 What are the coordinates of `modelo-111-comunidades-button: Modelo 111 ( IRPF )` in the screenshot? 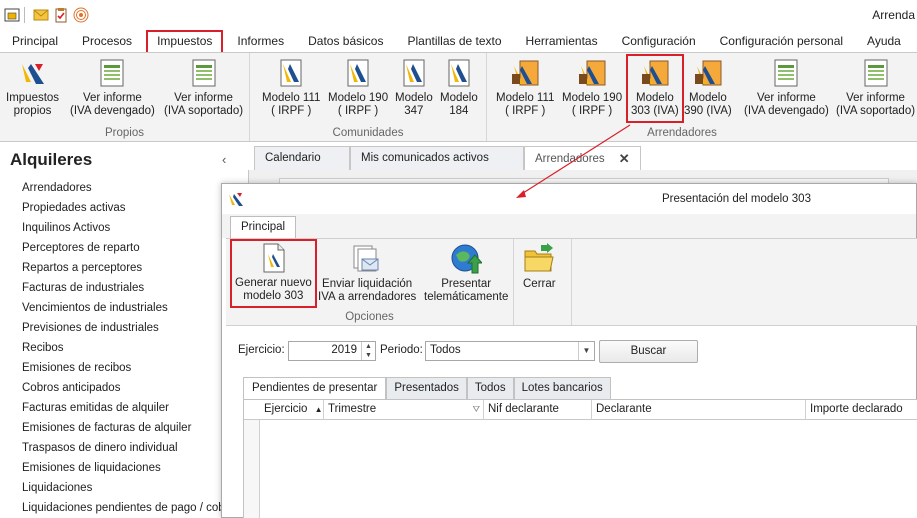 It's located at (291, 87).